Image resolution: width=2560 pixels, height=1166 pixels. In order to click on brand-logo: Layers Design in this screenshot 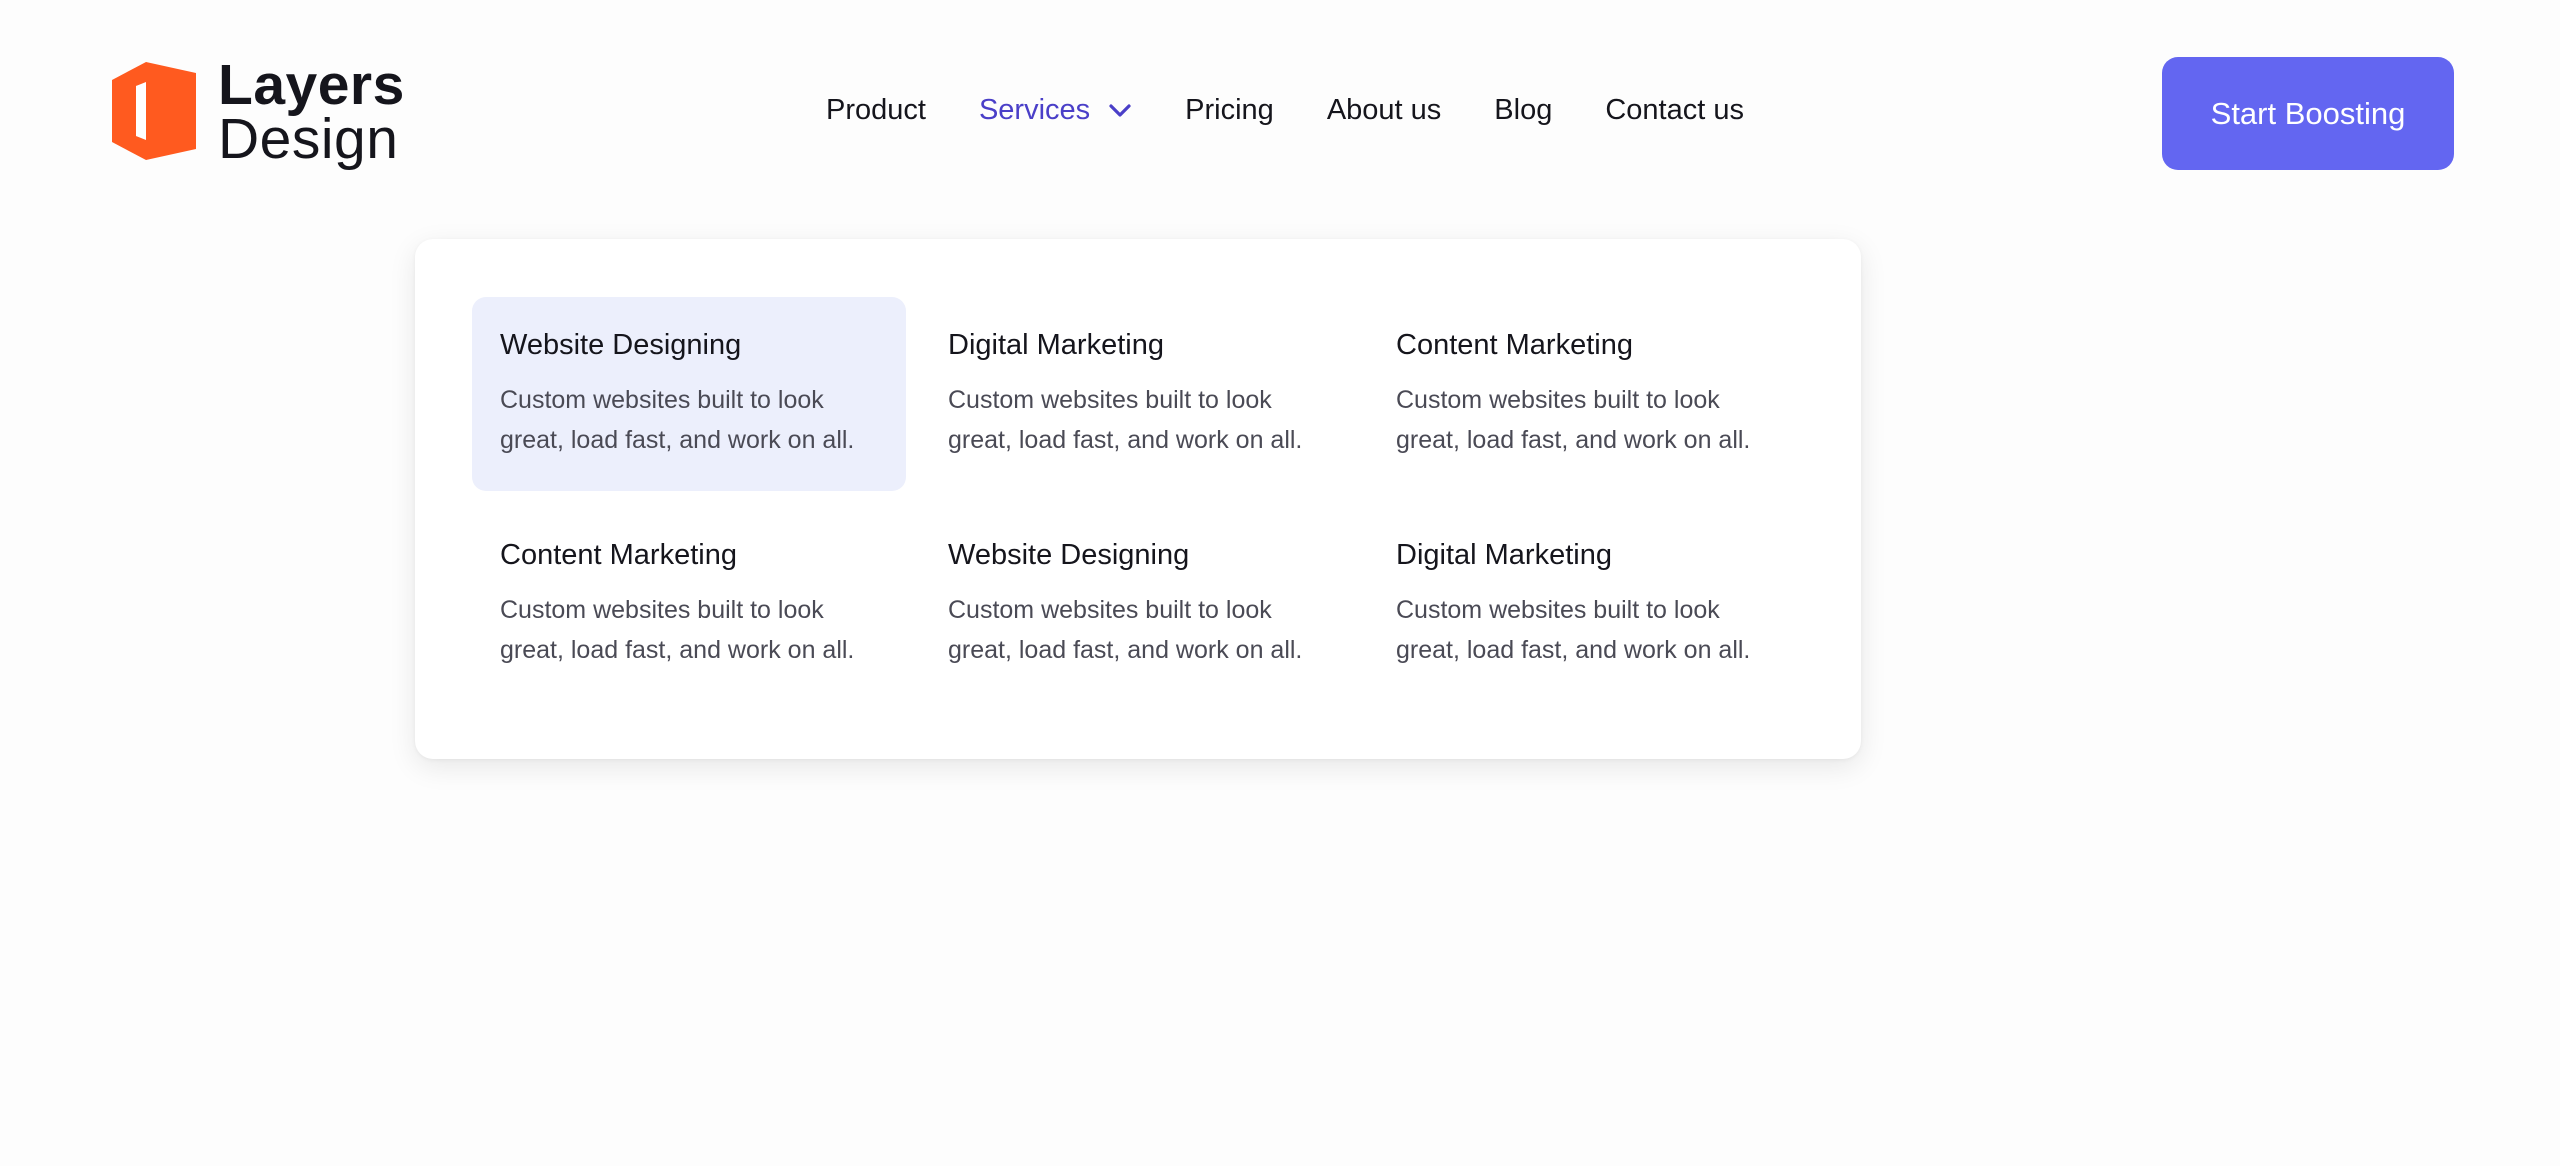, I will do `click(258, 112)`.